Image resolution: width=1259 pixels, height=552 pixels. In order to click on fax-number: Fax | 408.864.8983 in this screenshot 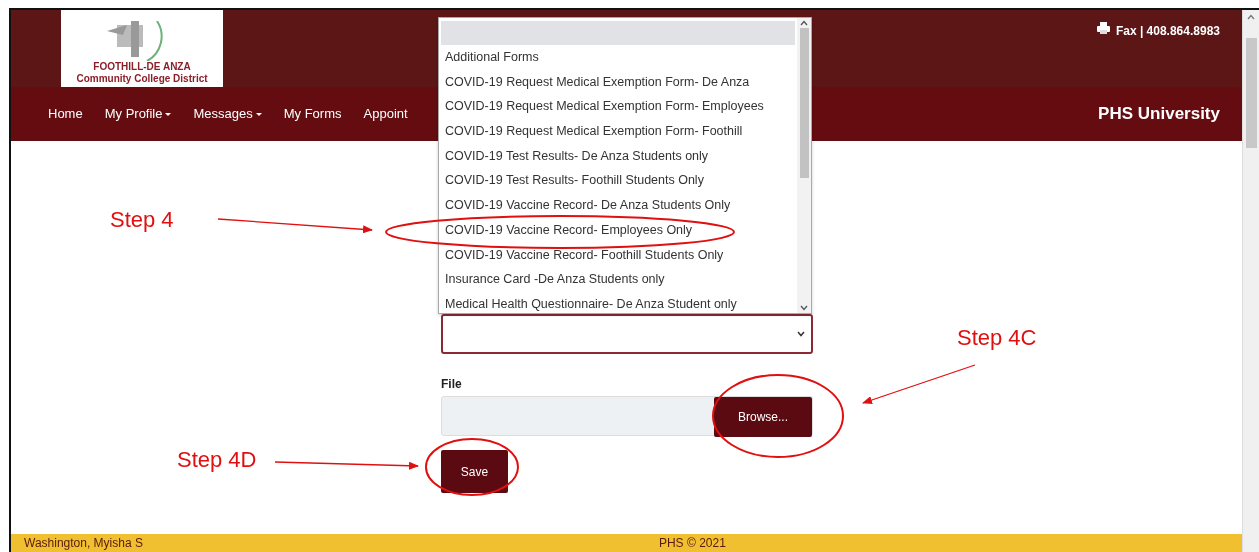, I will do `click(1167, 31)`.